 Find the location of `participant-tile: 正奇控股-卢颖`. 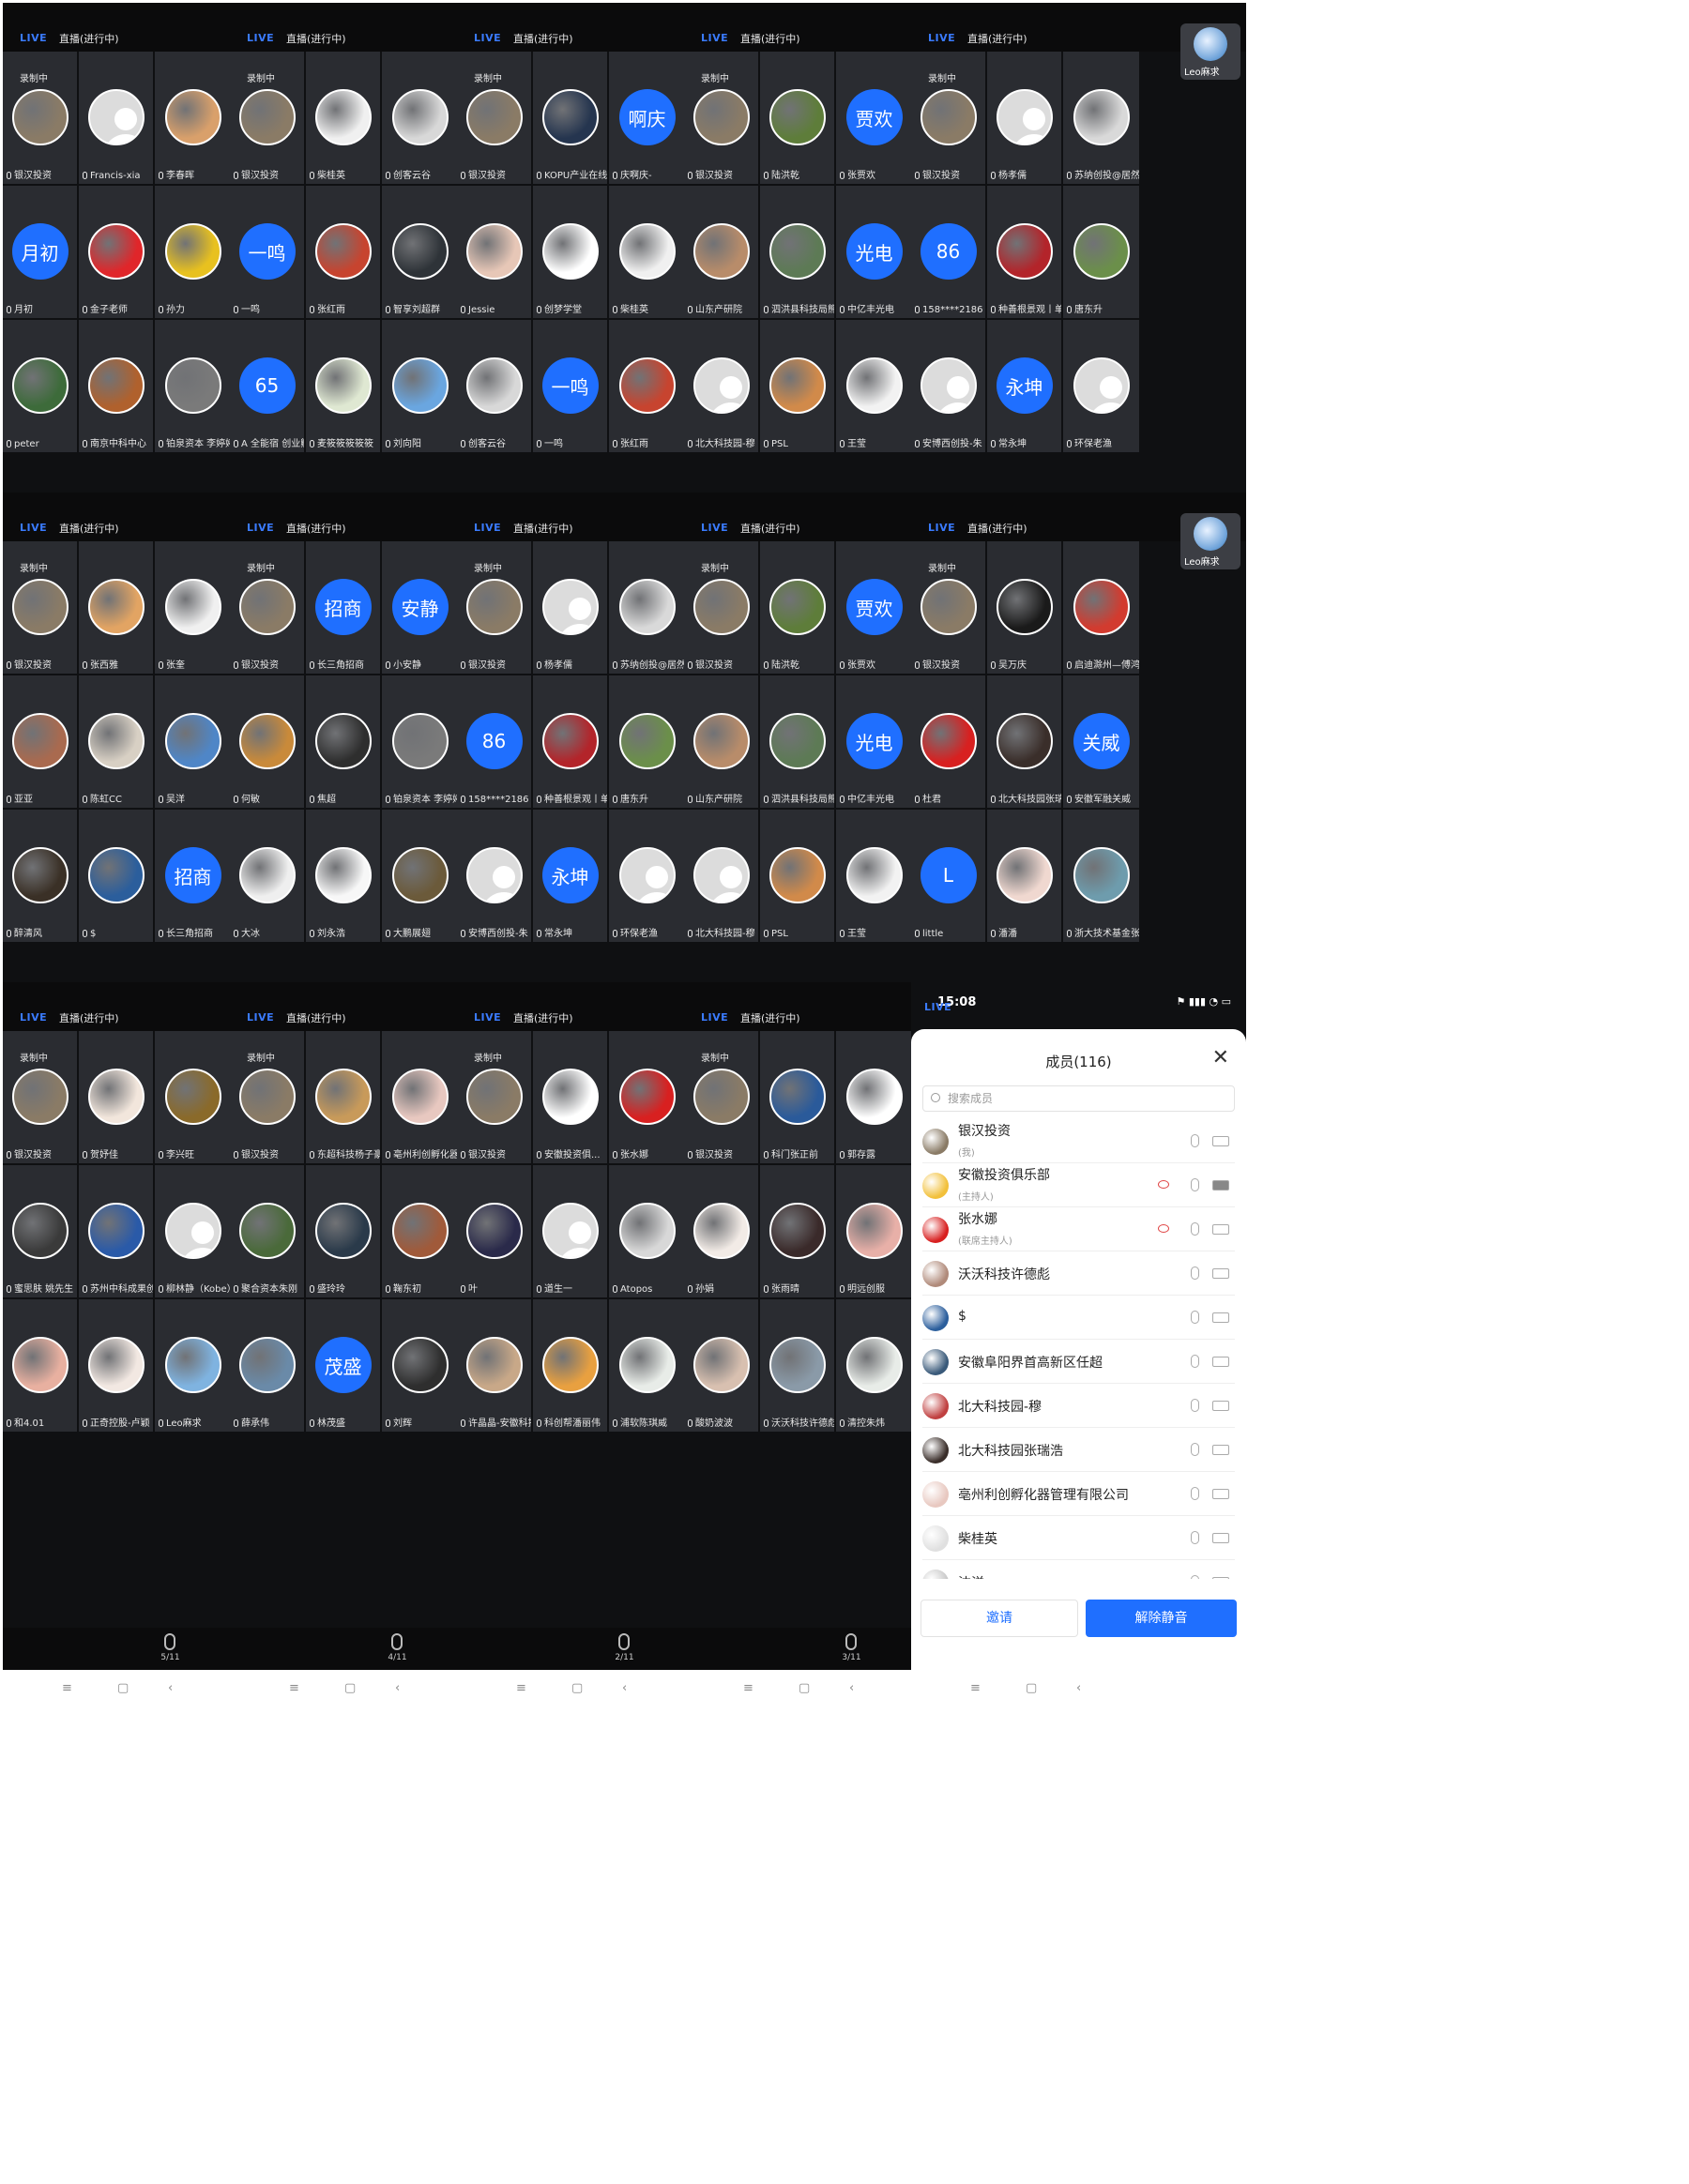

participant-tile: 正奇控股-卢颖 is located at coordinates (116, 1365).